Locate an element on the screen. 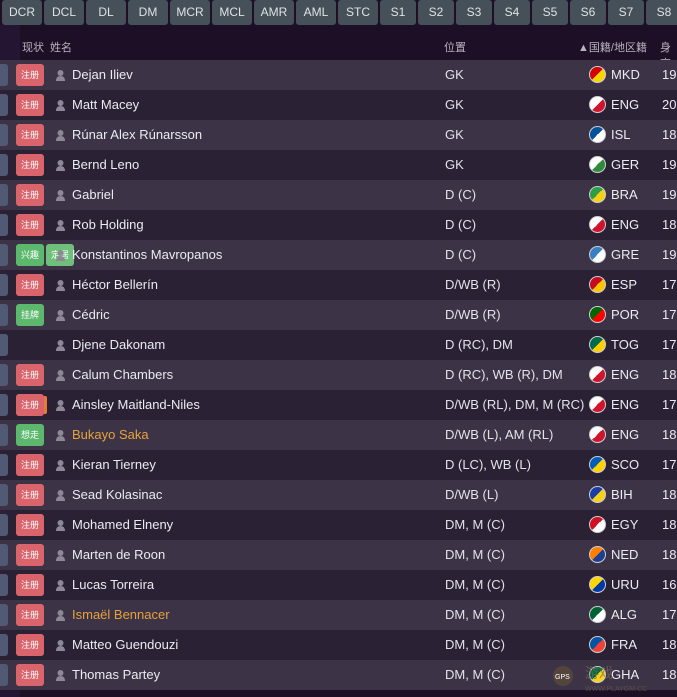 This screenshot has width=677, height=697. player-name: Héctor Bellerín is located at coordinates (115, 284).